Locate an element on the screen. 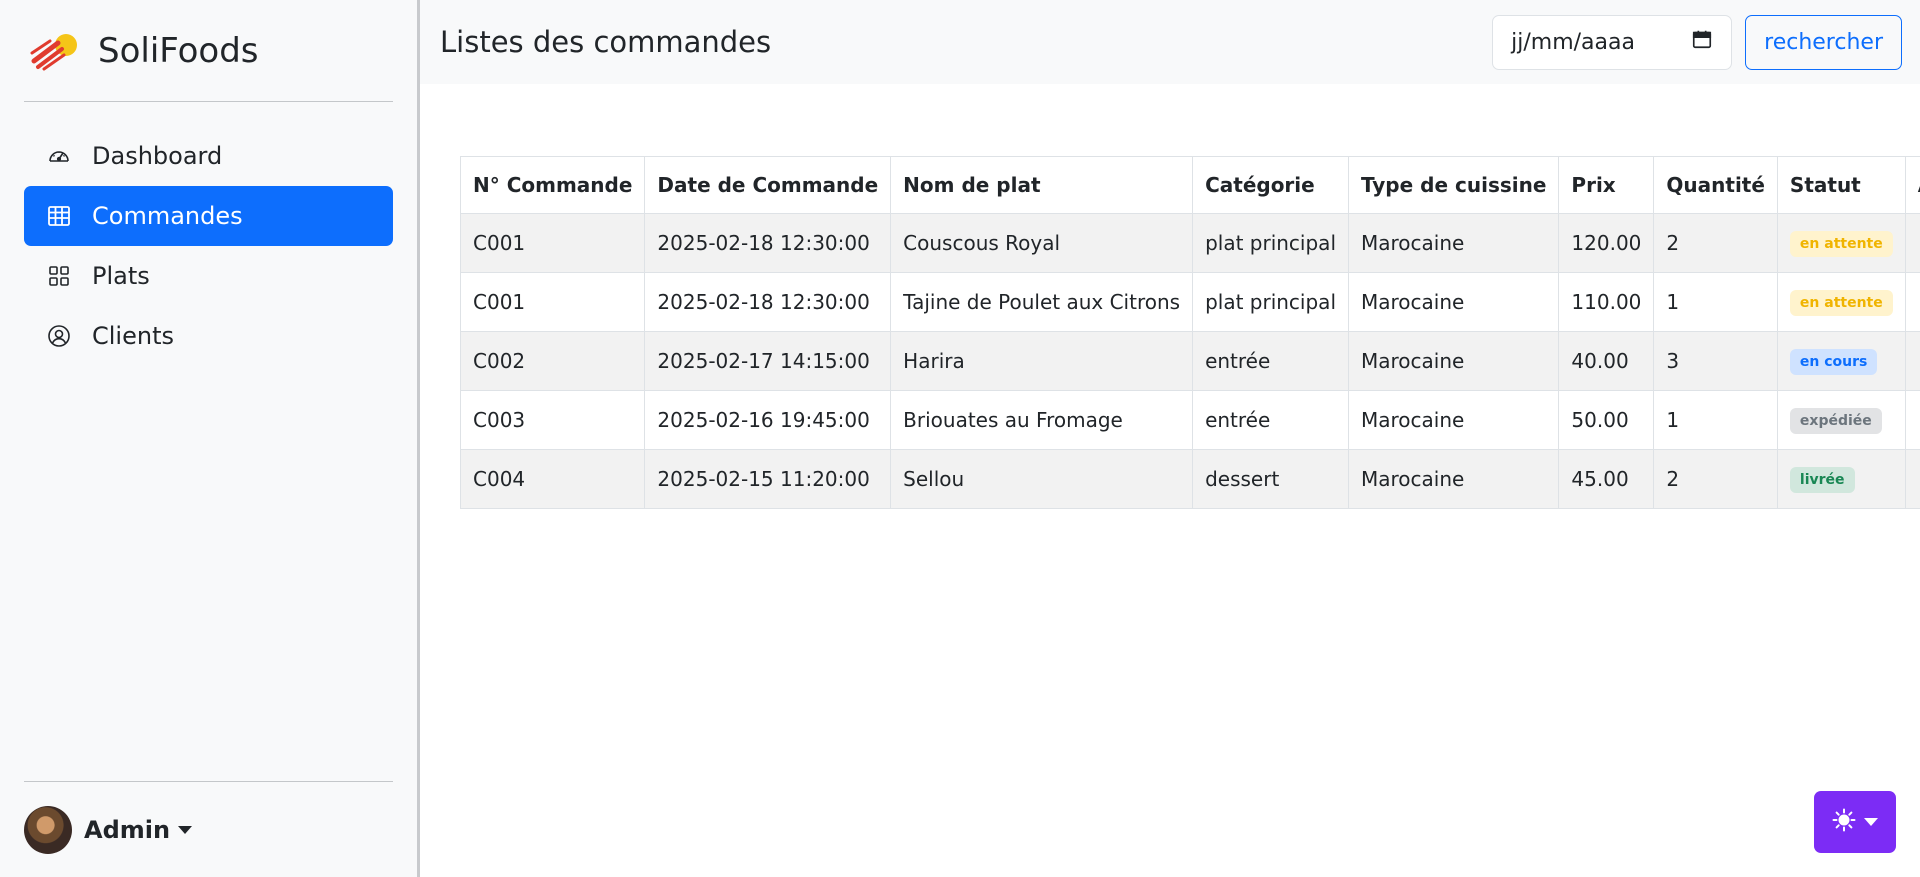  cell-id: C002 is located at coordinates (552, 361).